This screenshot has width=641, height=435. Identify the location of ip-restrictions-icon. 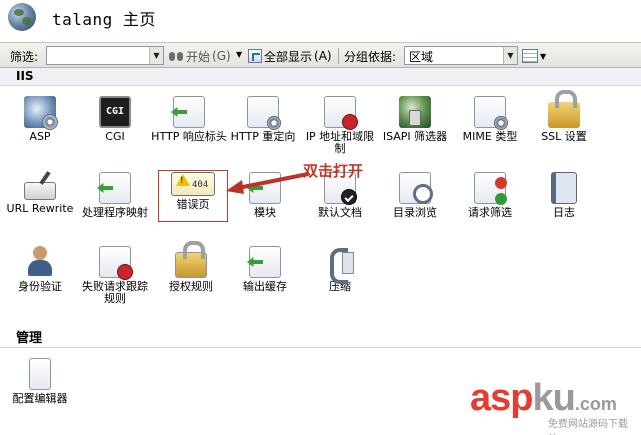
(341, 113).